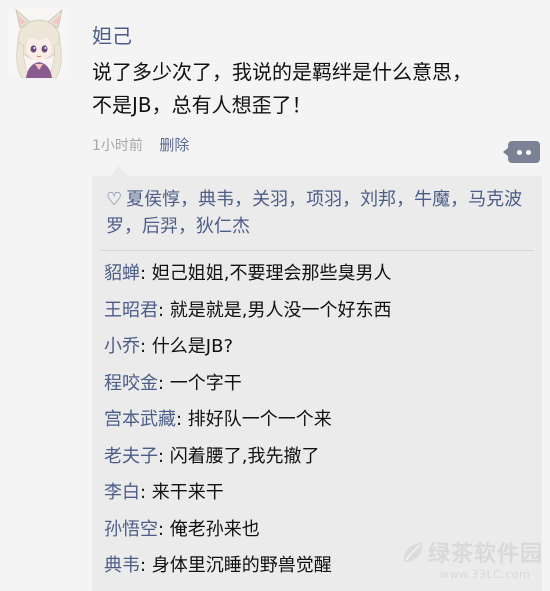 The height and width of the screenshot is (591, 550). I want to click on post-author-name: 妲己, so click(112, 34).